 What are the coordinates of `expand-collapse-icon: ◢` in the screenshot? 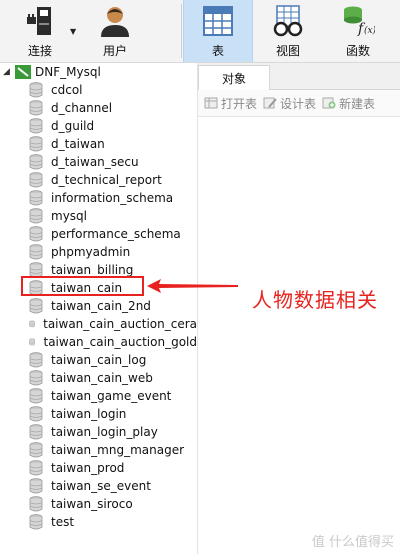 It's located at (9, 72).